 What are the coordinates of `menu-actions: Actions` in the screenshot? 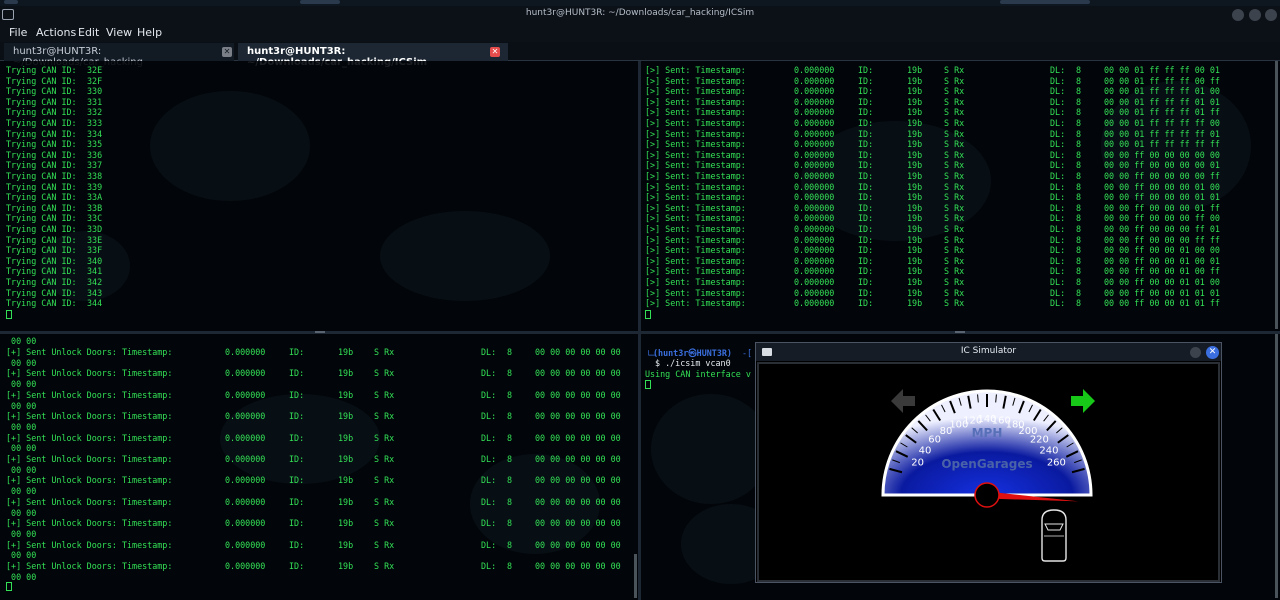 It's located at (56, 32).